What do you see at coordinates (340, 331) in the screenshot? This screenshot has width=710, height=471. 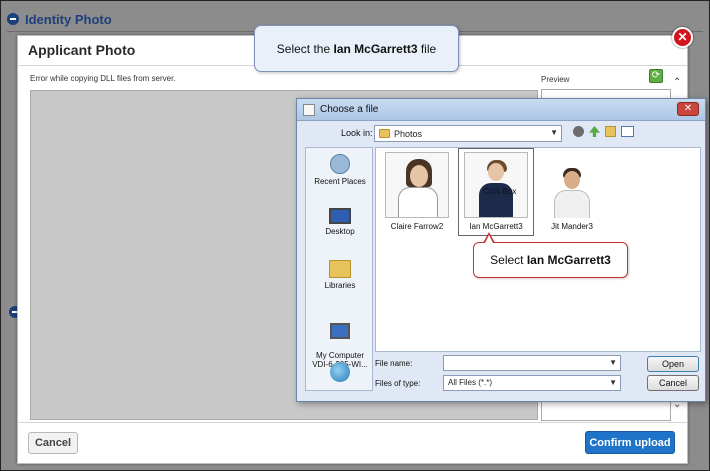 I see `computer-icon` at bounding box center [340, 331].